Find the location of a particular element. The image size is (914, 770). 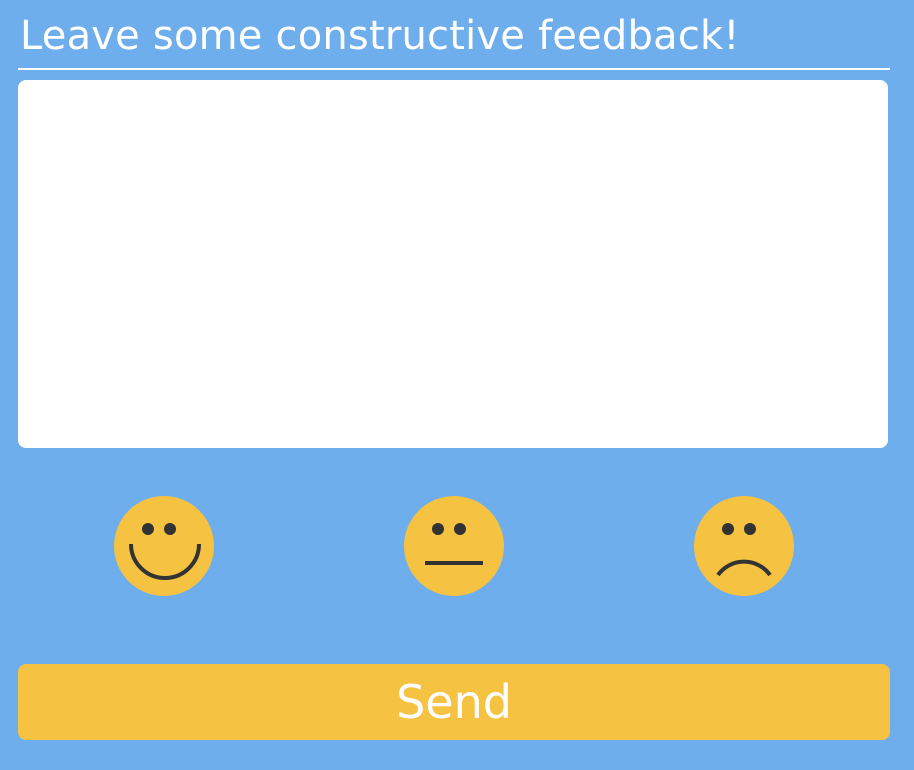

happy-face-icon is located at coordinates (164, 546).